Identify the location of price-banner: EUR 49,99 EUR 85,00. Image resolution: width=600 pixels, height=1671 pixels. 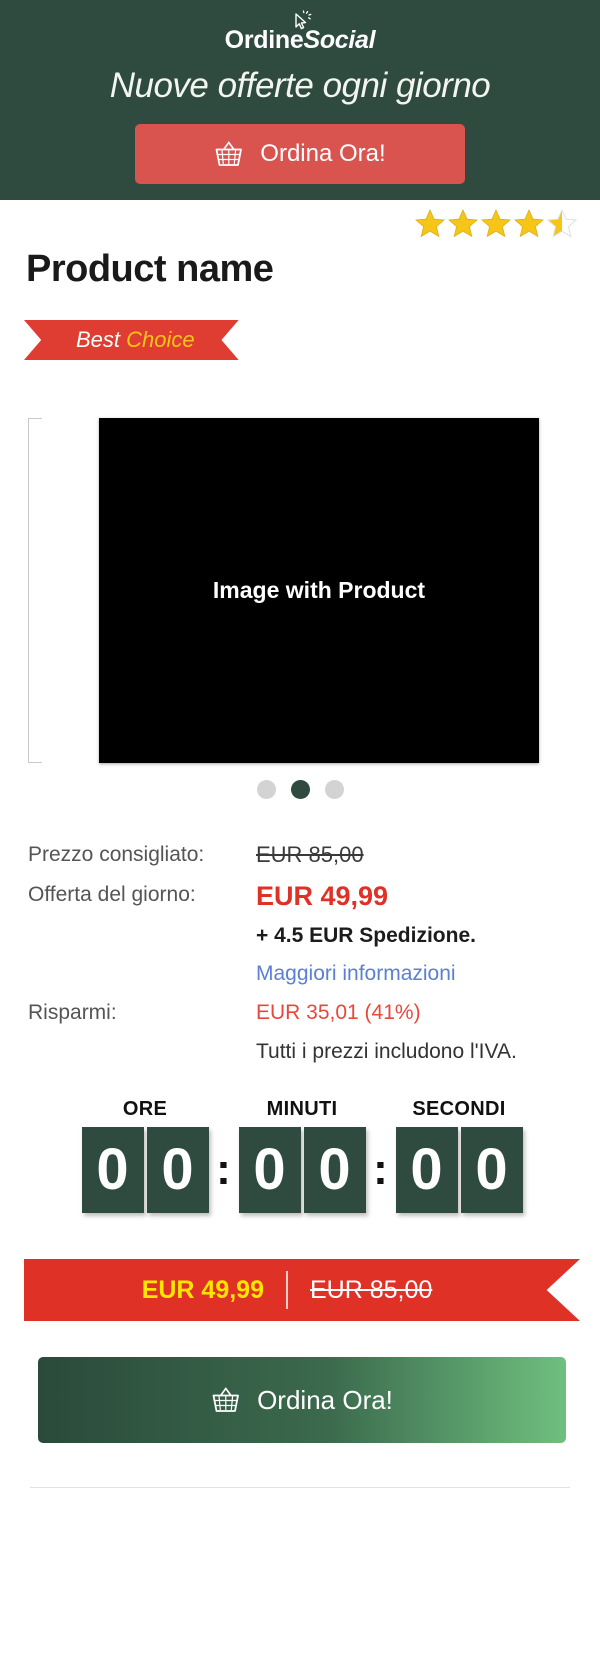
(302, 1290).